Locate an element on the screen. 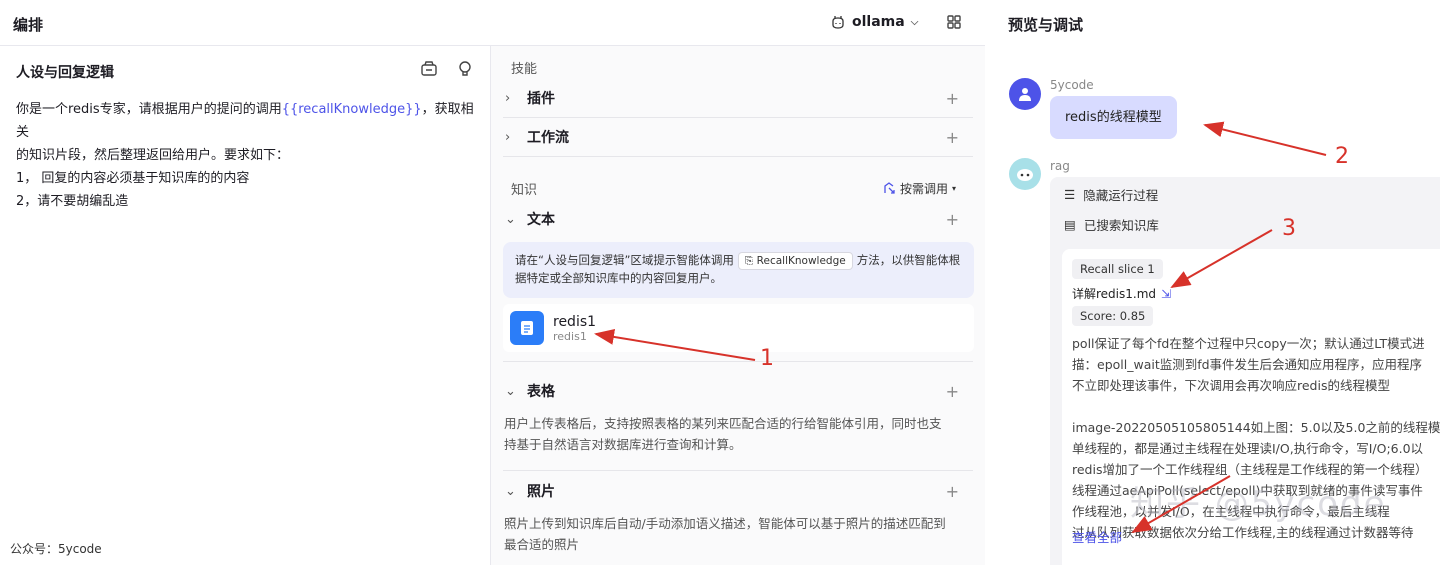 The width and height of the screenshot is (1440, 565). add-photo-knowledge-icon: + is located at coordinates (952, 491).